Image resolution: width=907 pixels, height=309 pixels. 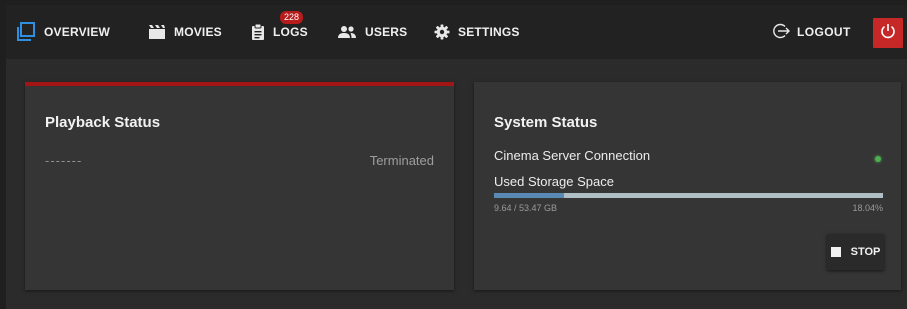 What do you see at coordinates (878, 159) in the screenshot?
I see `connection-status-indicator` at bounding box center [878, 159].